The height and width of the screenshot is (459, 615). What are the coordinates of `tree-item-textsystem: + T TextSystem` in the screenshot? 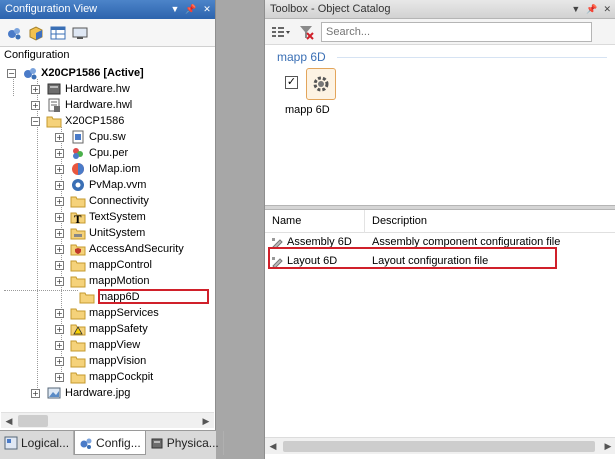 It's located at (100, 217).